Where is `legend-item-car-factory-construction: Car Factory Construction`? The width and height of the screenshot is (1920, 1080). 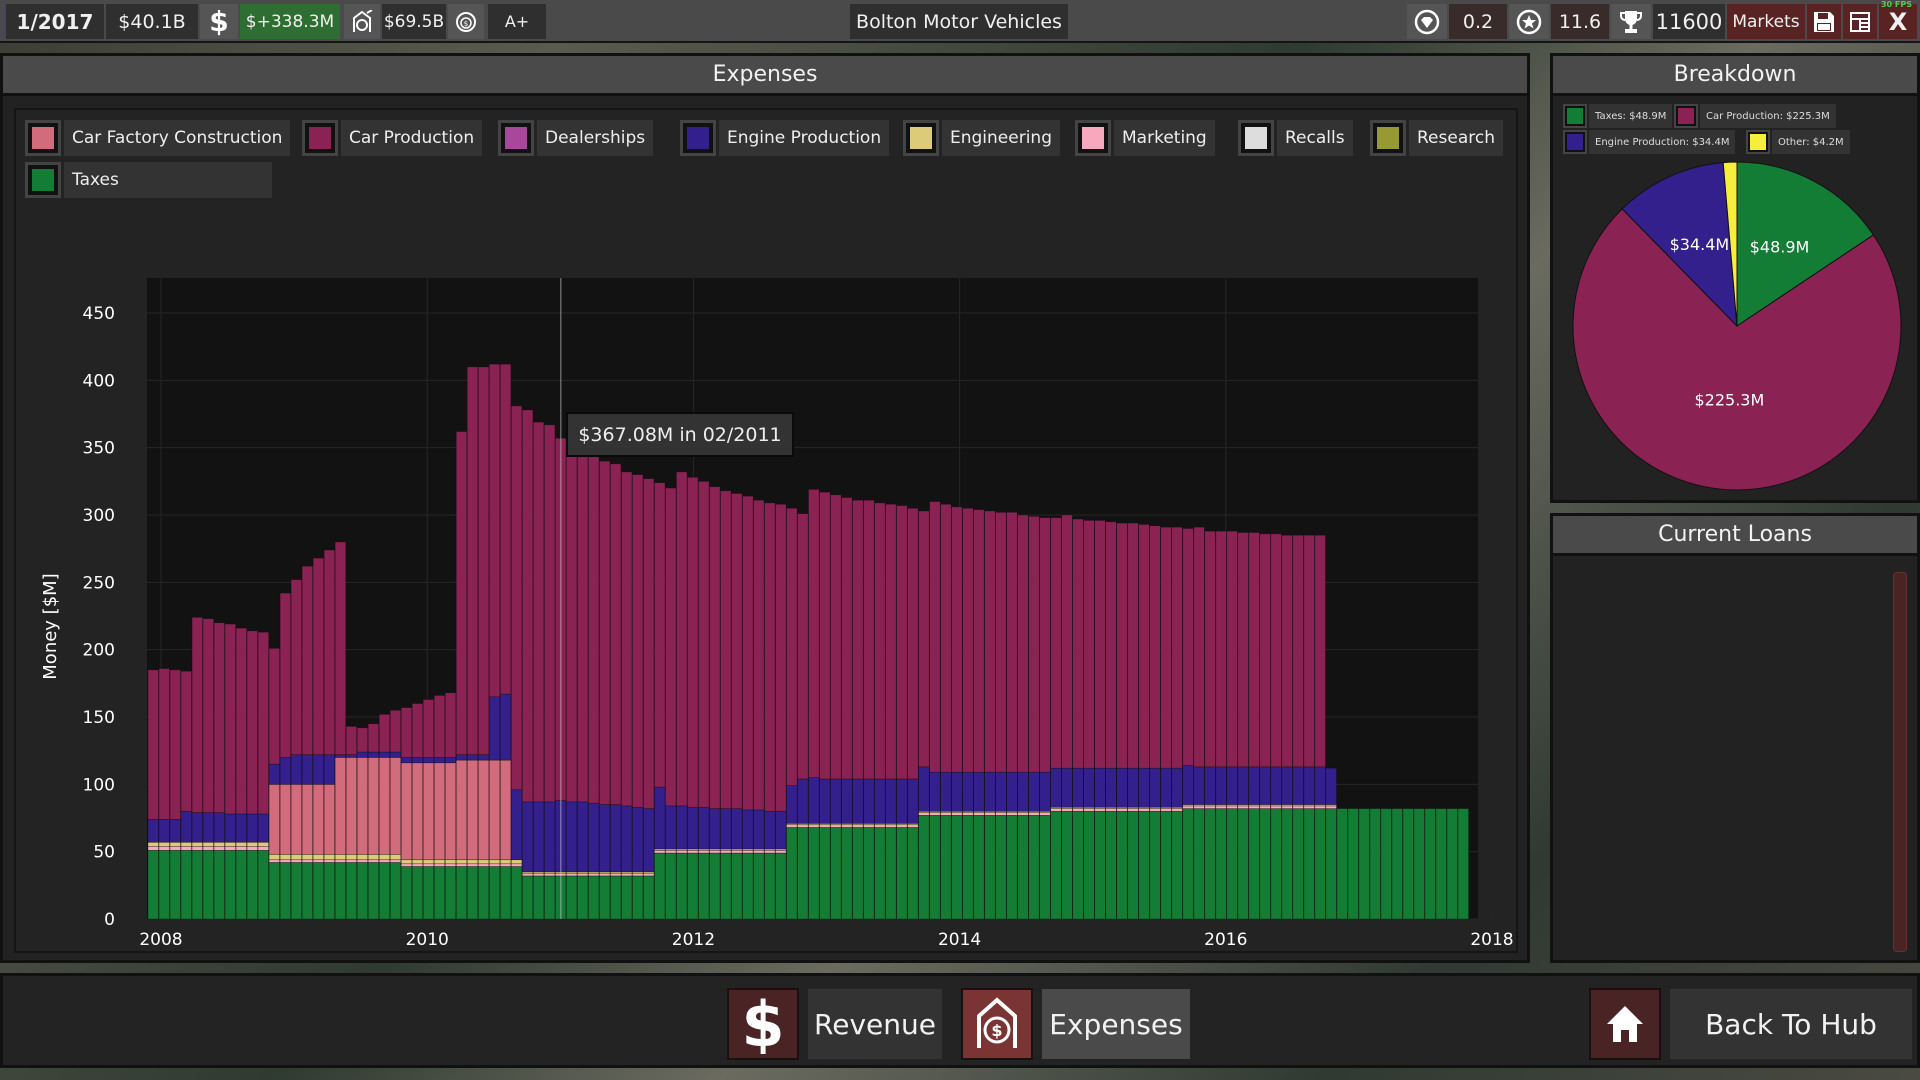
legend-item-car-factory-construction: Car Factory Construction is located at coordinates (158, 138).